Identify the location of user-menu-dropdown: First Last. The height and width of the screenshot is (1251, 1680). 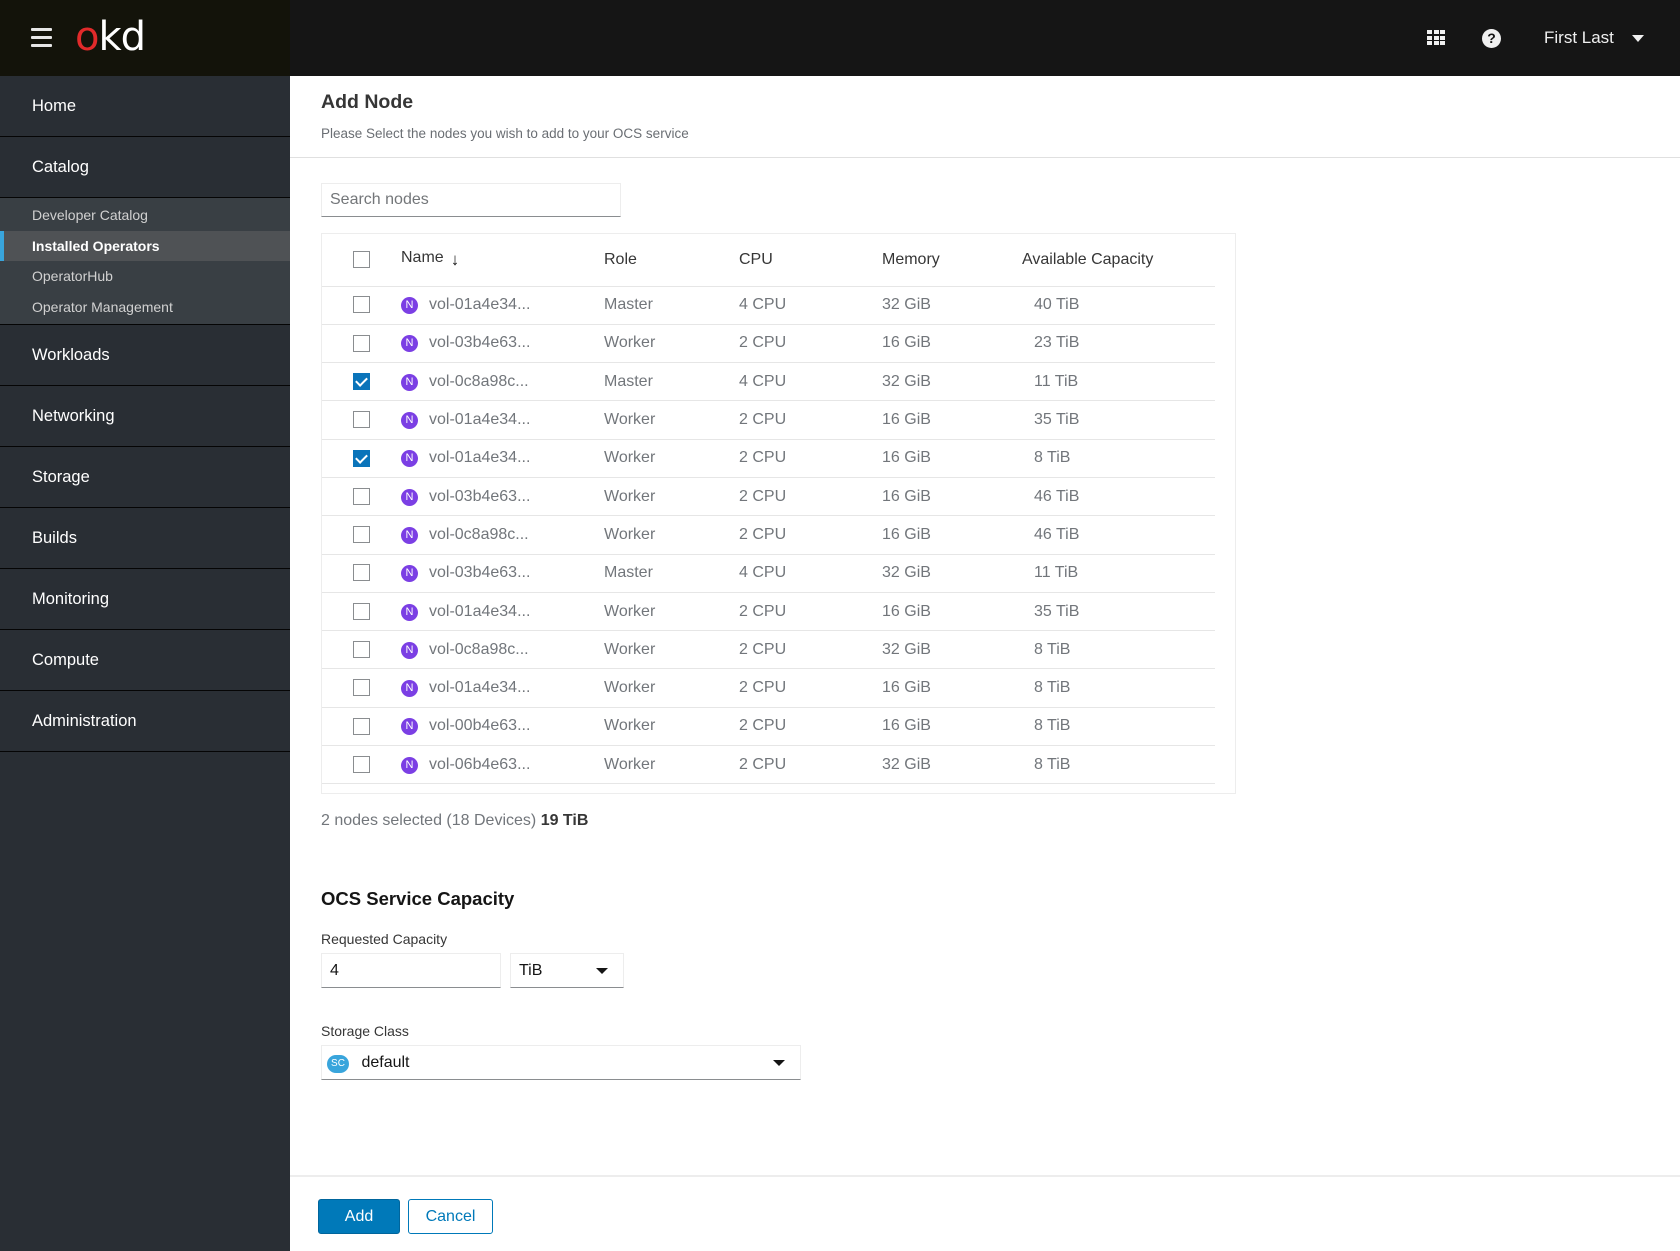
(1594, 38).